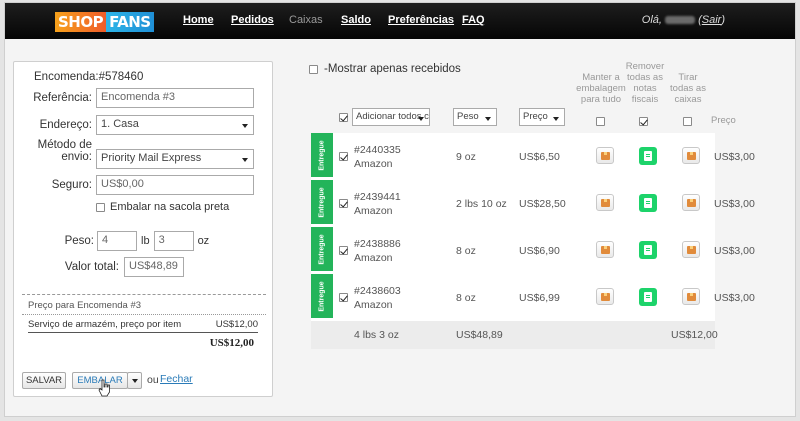  I want to click on remove-invoices-all-checkbox, so click(643, 121).